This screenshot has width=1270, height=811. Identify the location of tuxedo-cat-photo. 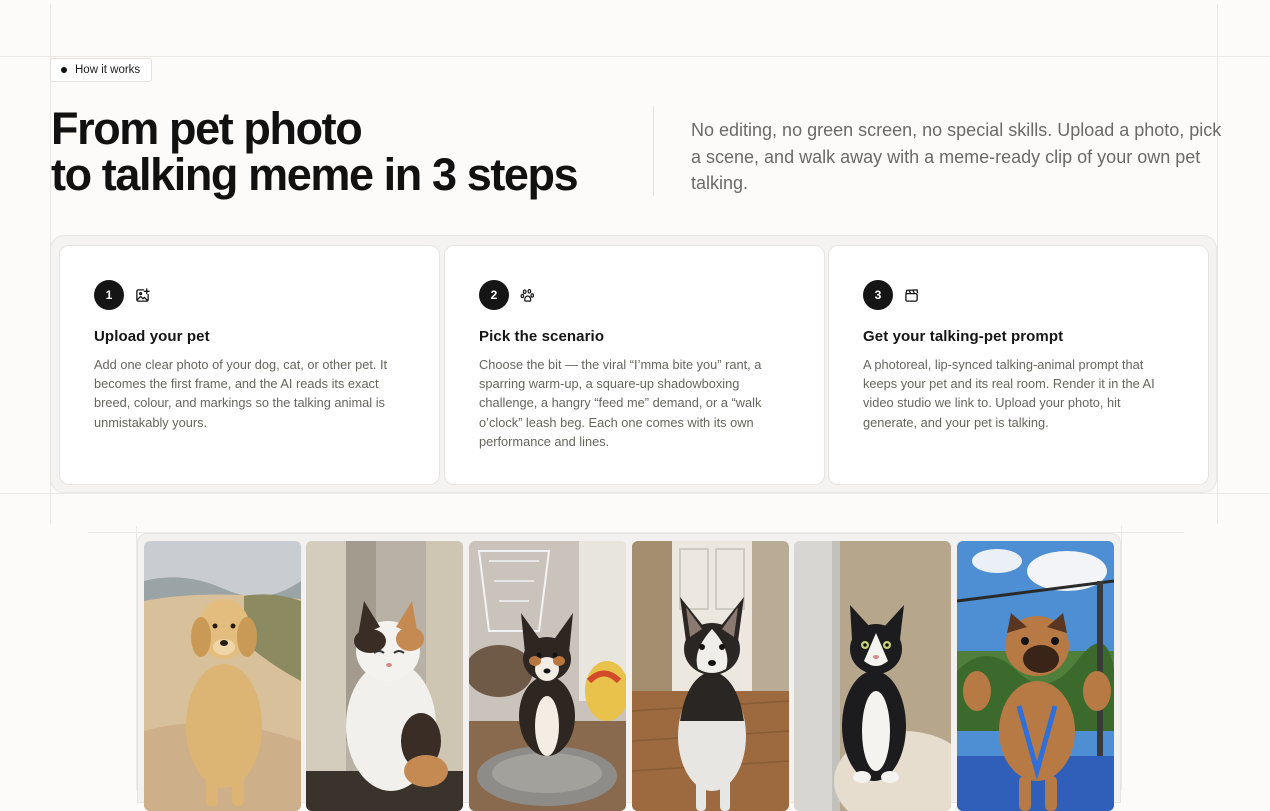
(872, 676).